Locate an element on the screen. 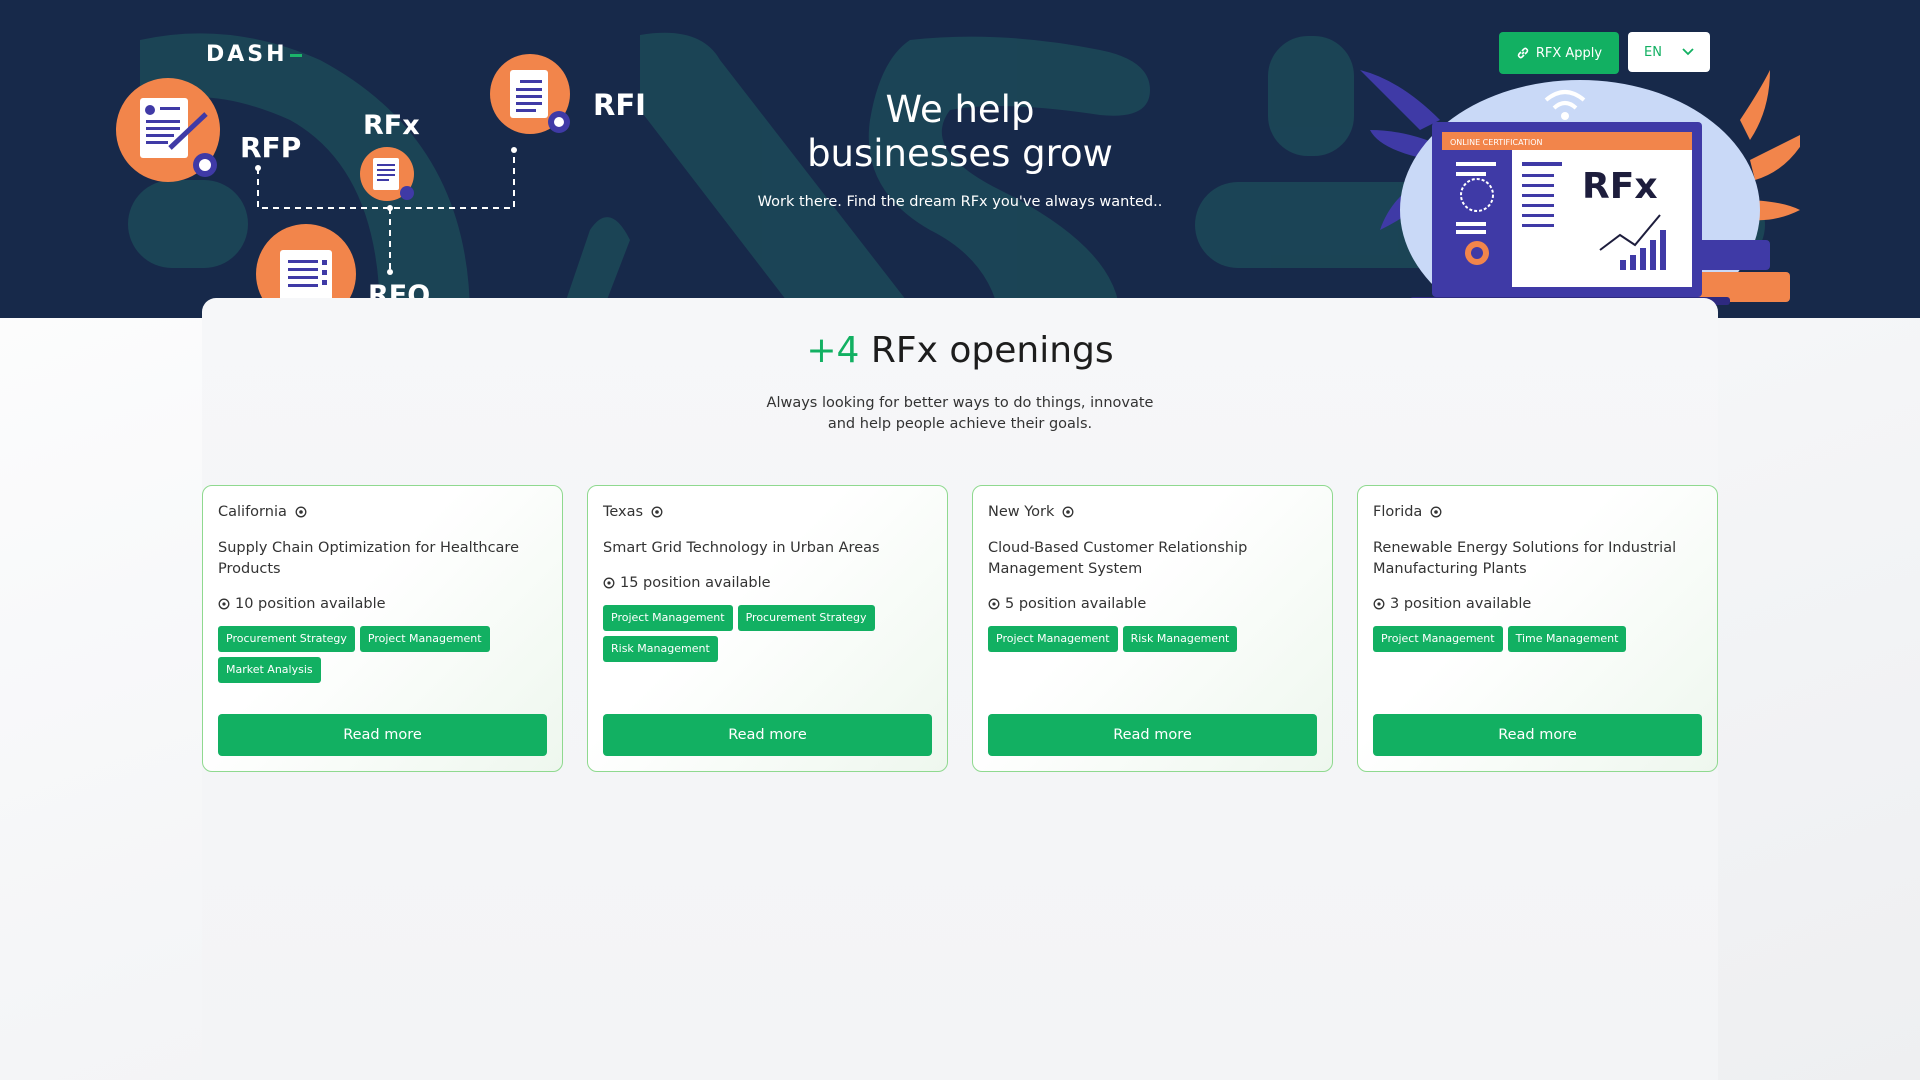 Image resolution: width=1920 pixels, height=1080 pixels. card-location: California is located at coordinates (382, 512).